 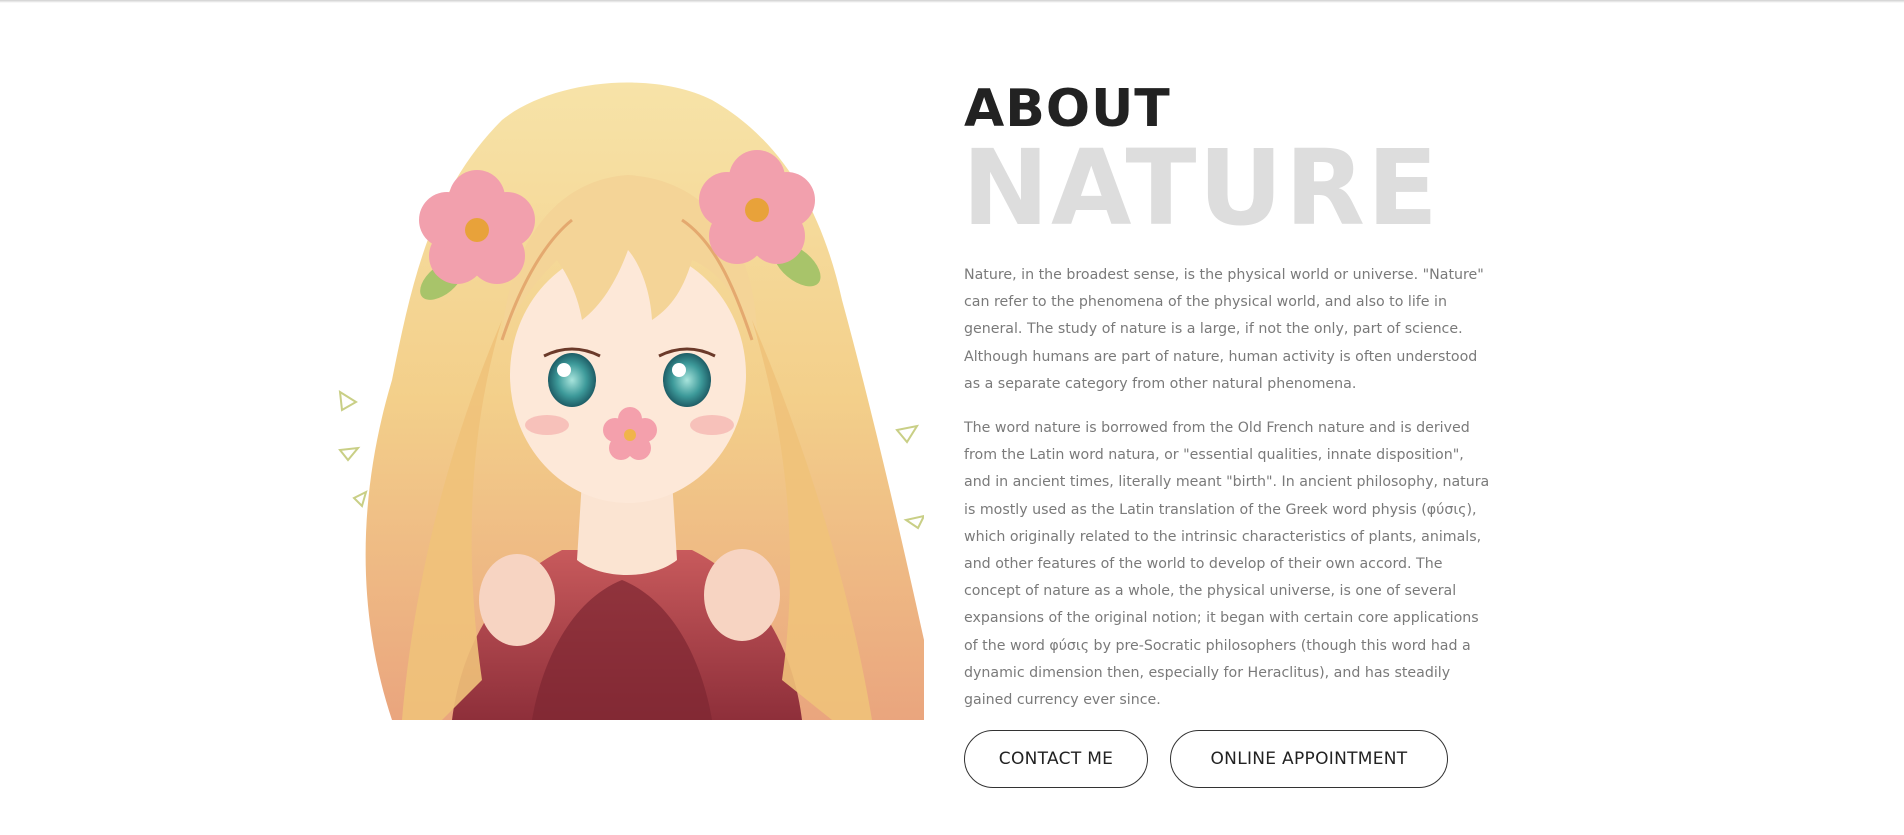 I want to click on right-eye, so click(x=687, y=380).